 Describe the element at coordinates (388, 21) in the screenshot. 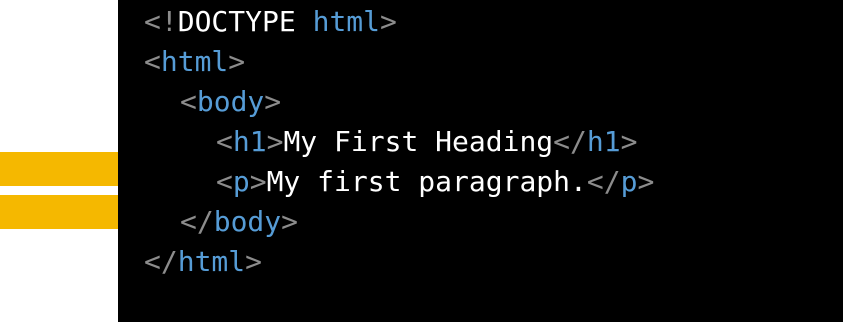

I see `doctype-close-bracket: >` at that location.